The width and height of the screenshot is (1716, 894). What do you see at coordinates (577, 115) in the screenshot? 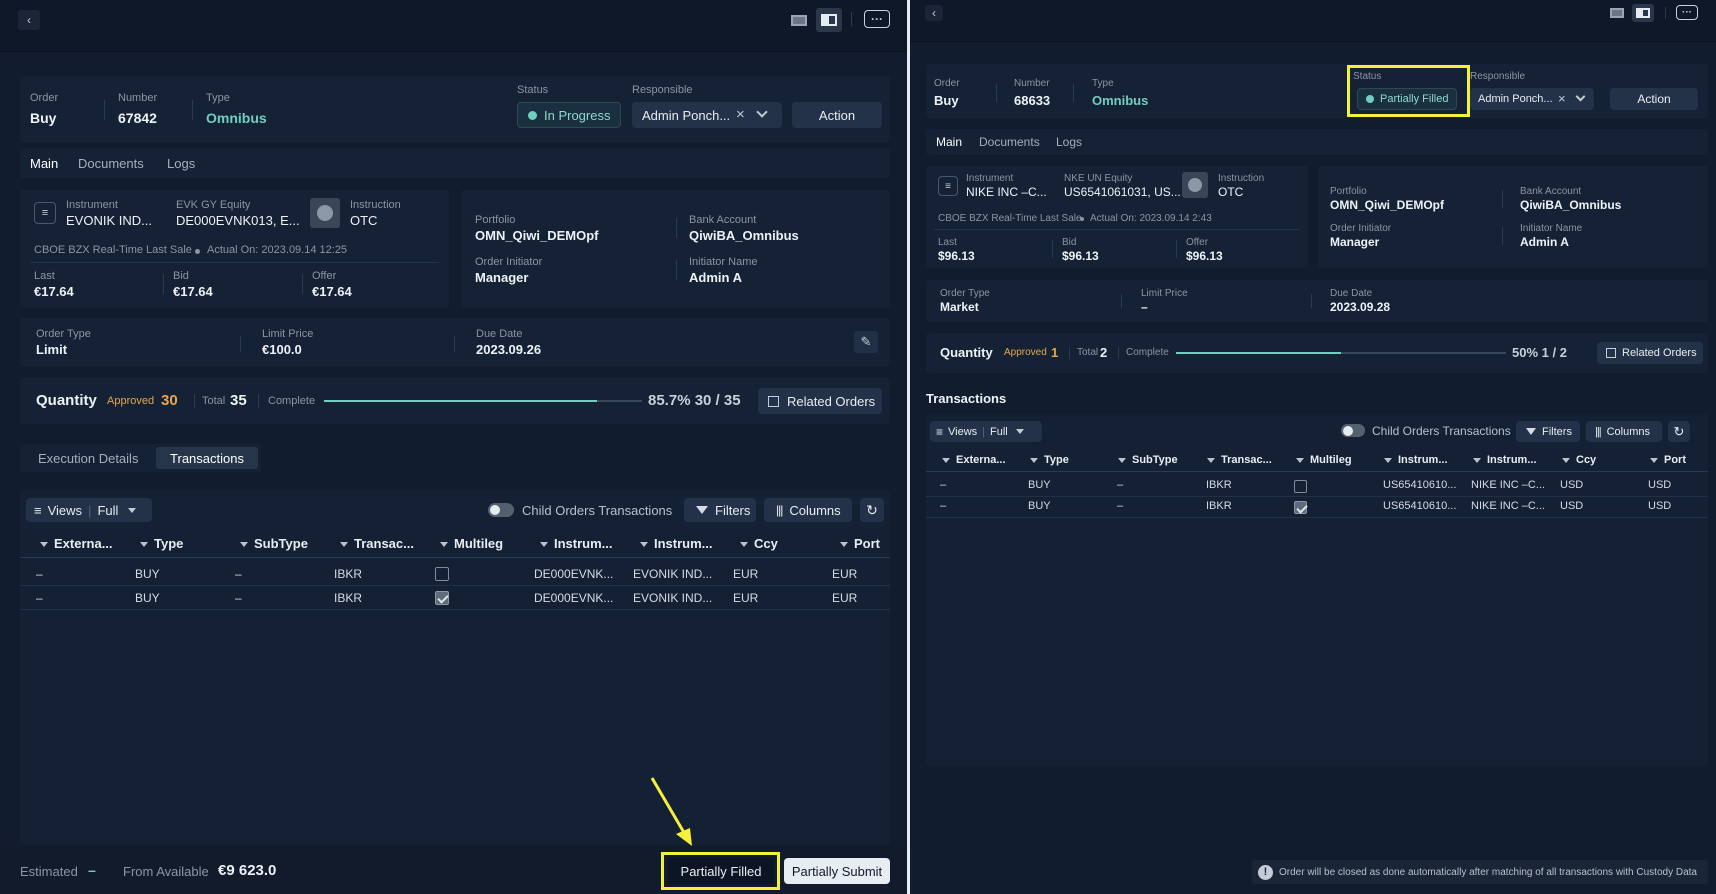
I see `status-value: In Progress` at bounding box center [577, 115].